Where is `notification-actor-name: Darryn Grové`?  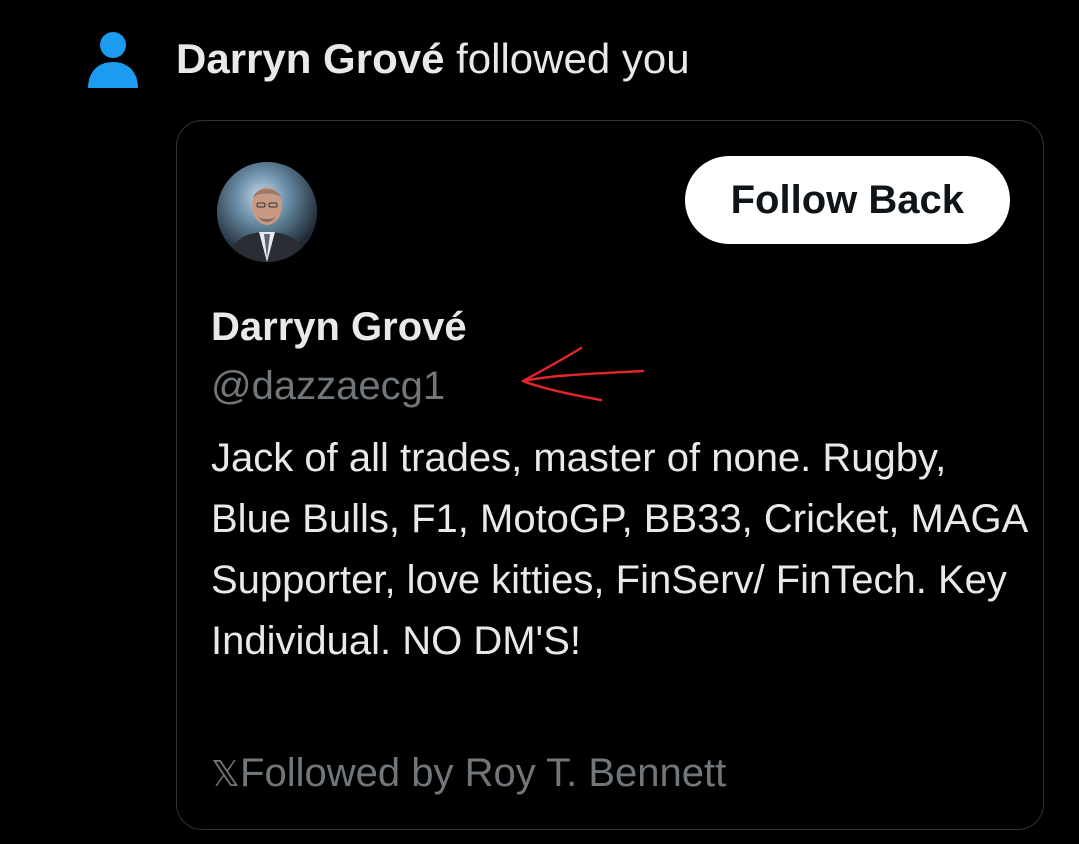
notification-actor-name: Darryn Grové is located at coordinates (310, 58).